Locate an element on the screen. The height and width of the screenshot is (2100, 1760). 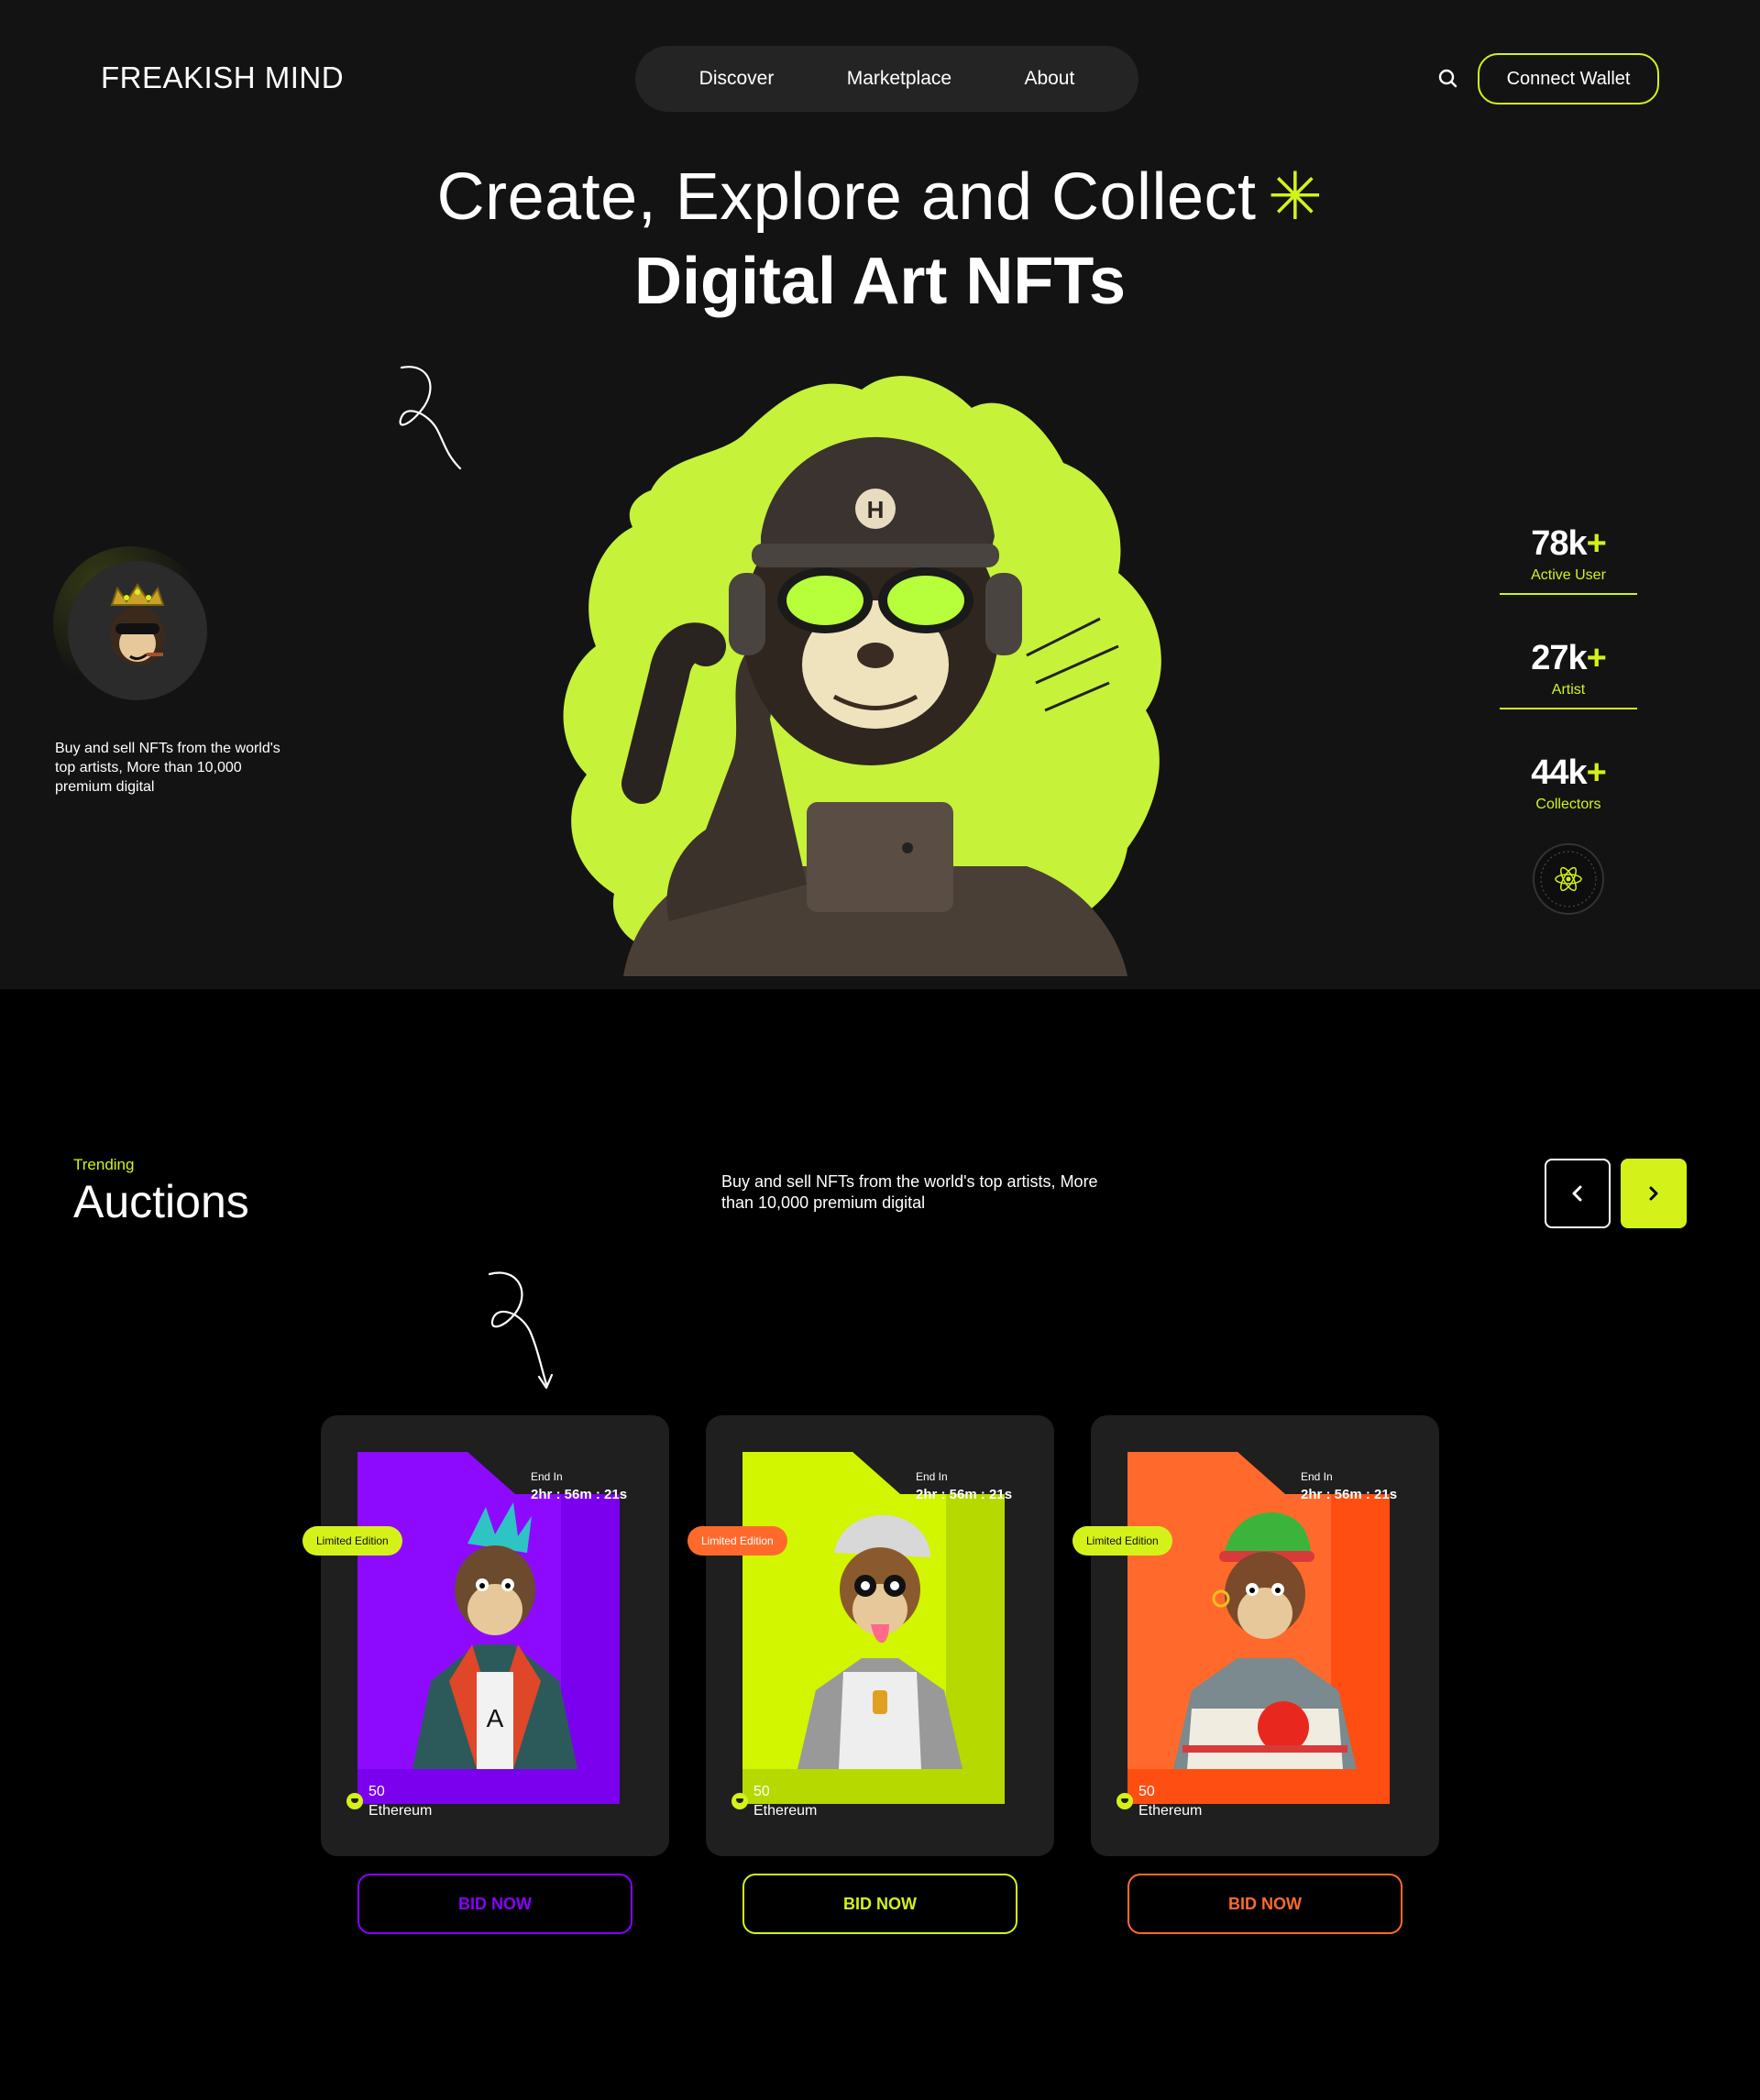
stat-value: 44k+ is located at coordinates (1568, 773).